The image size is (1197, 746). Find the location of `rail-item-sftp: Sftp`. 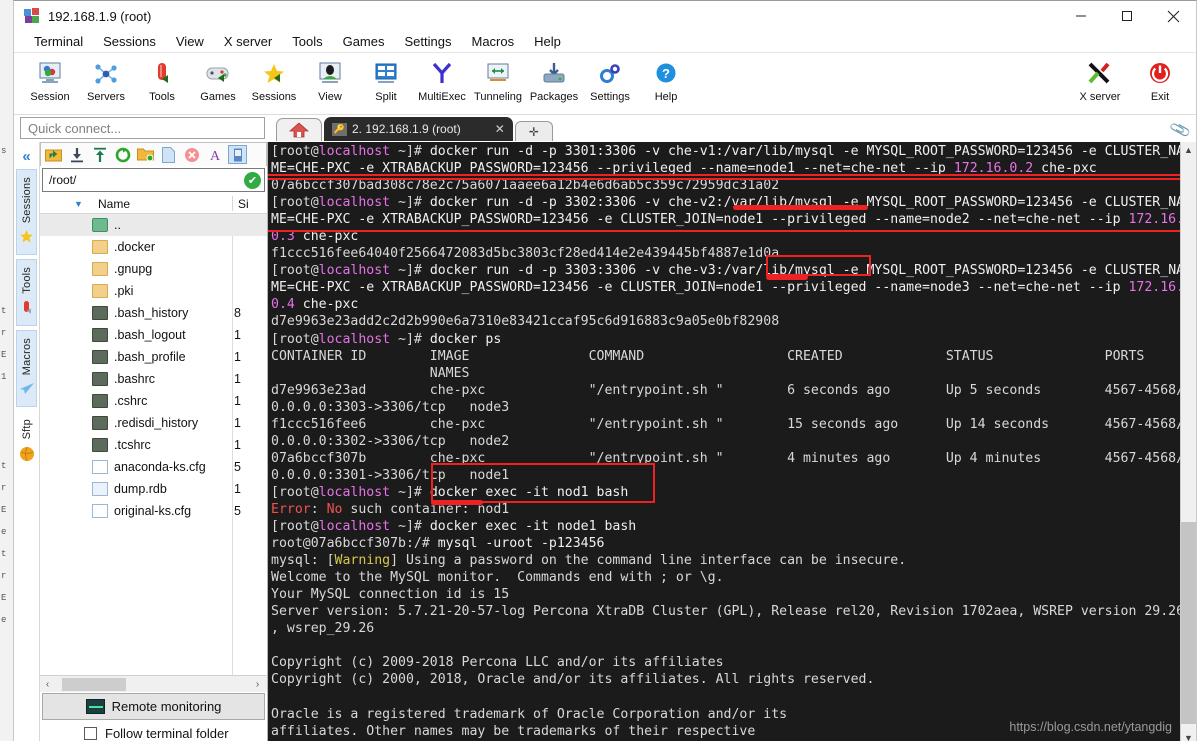

rail-item-sftp: Sftp is located at coordinates (26, 442).